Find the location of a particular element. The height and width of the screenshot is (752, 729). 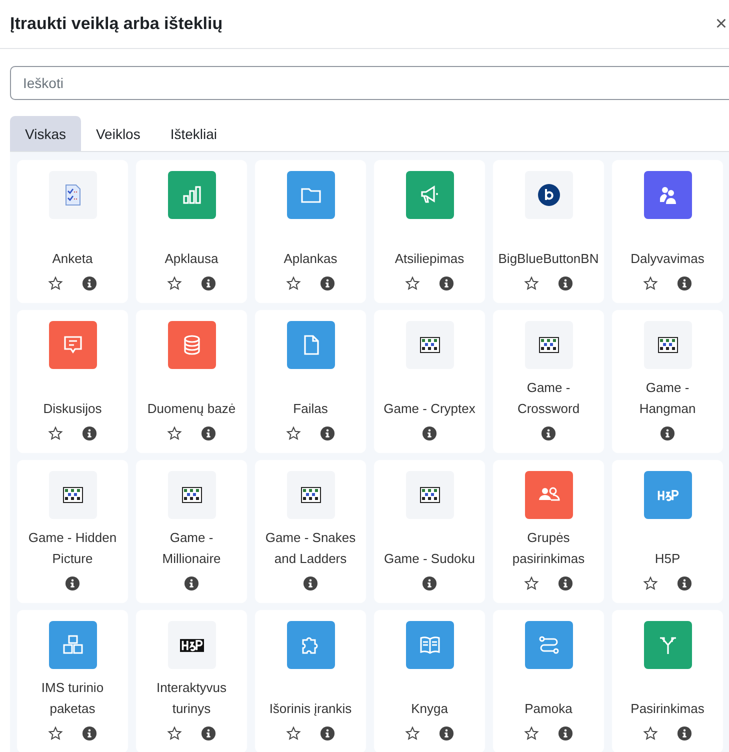

activity-name: Anketa is located at coordinates (72, 259).